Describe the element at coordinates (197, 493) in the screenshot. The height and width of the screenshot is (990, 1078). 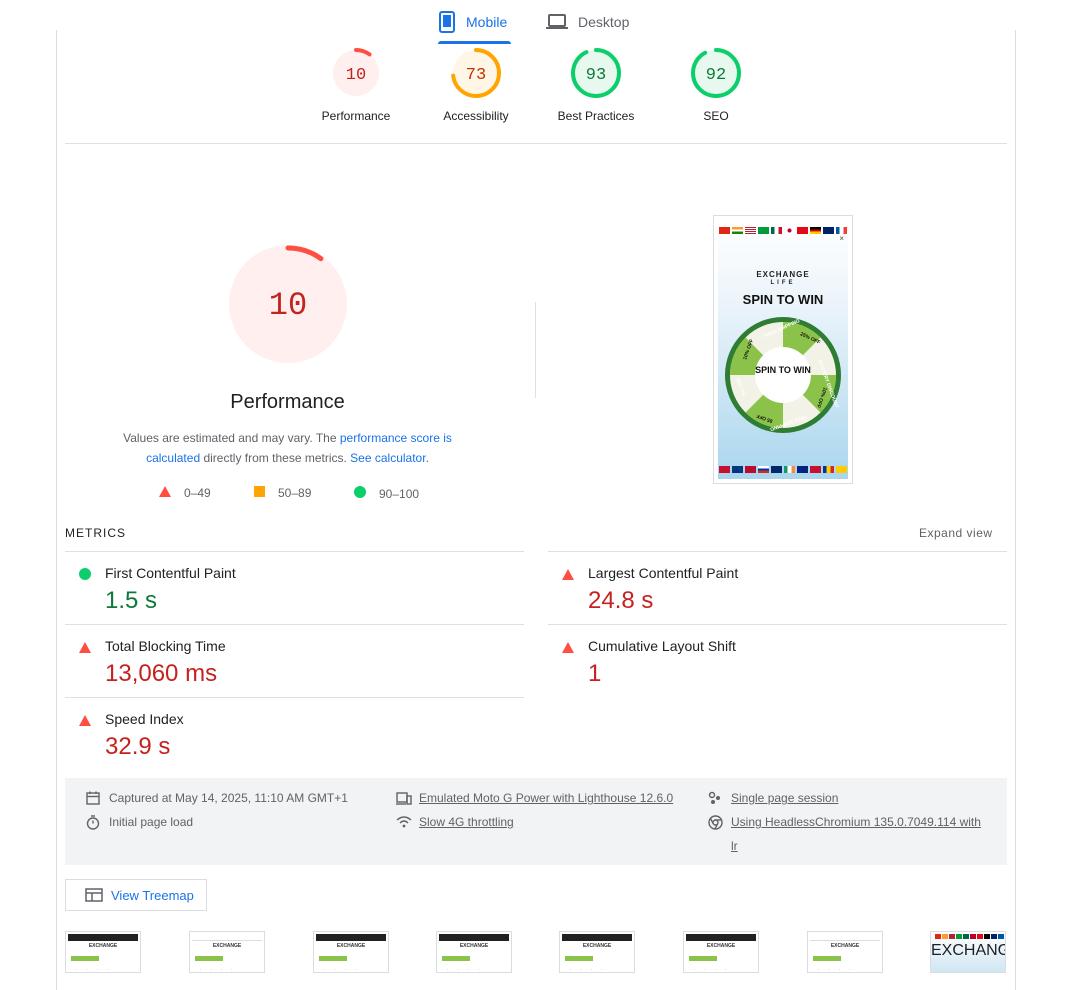
I see `legend-fail-label: 0–49` at that location.